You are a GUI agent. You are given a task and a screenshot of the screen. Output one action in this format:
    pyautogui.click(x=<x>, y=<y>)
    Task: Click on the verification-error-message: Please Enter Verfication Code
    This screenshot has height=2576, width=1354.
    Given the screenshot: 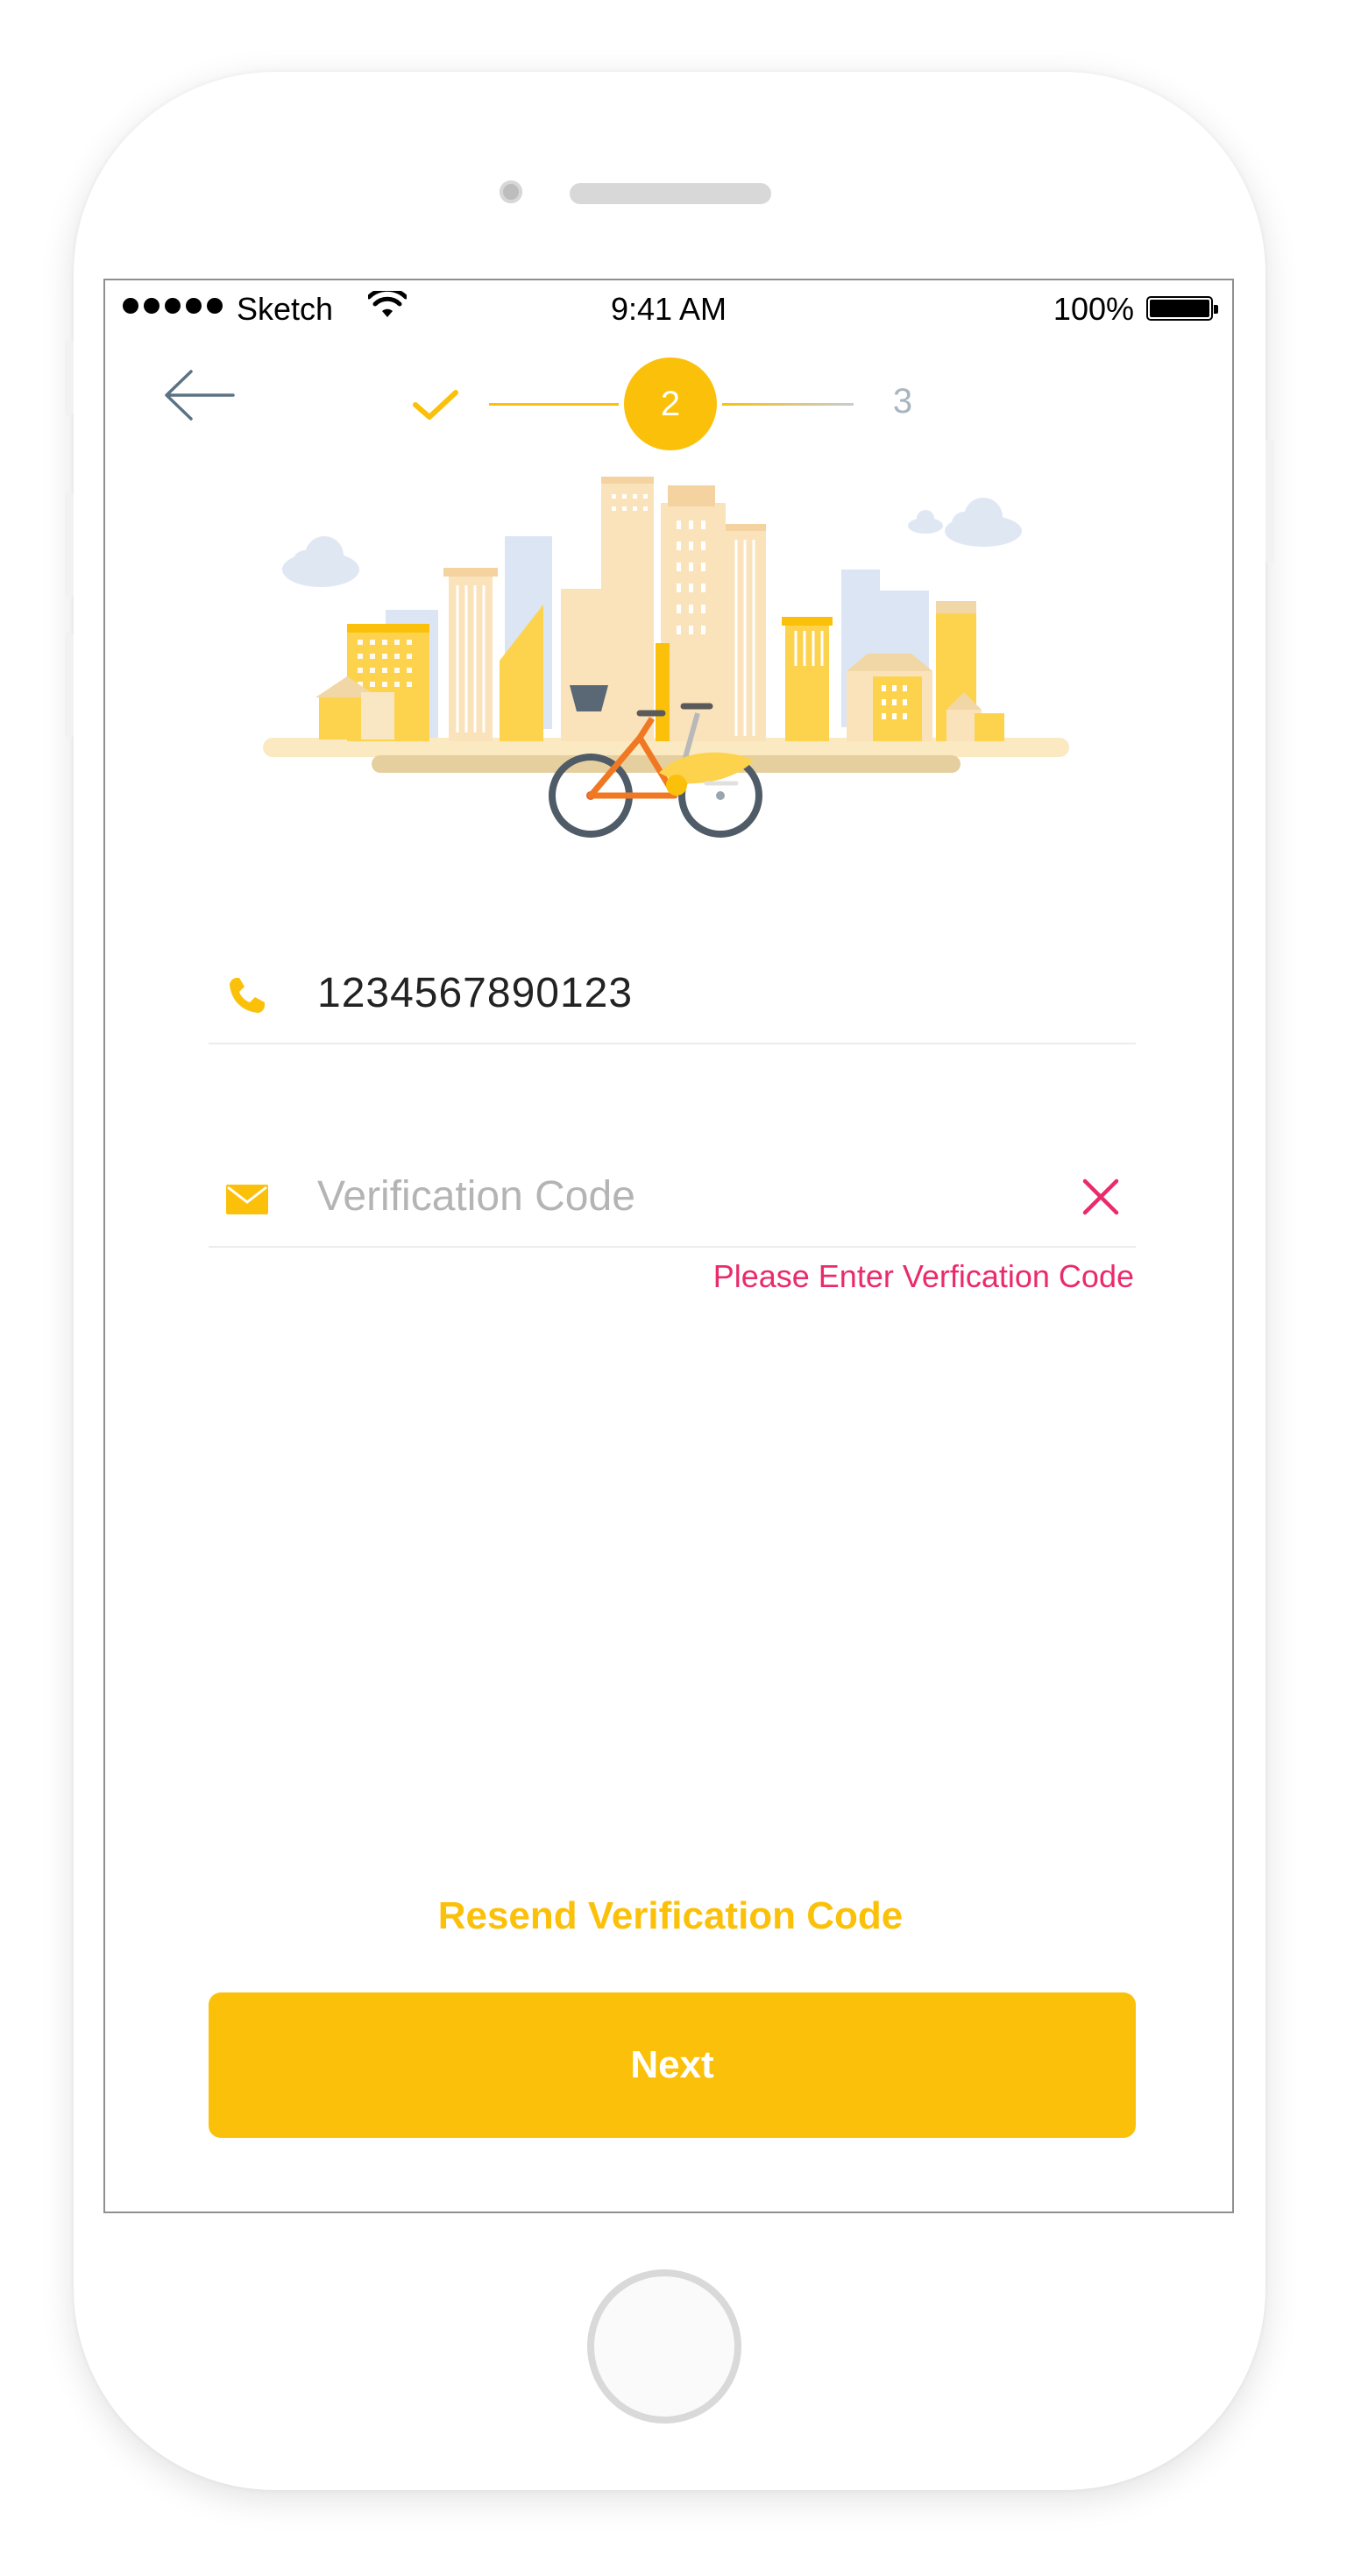 What is the action you would take?
    pyautogui.click(x=923, y=1276)
    